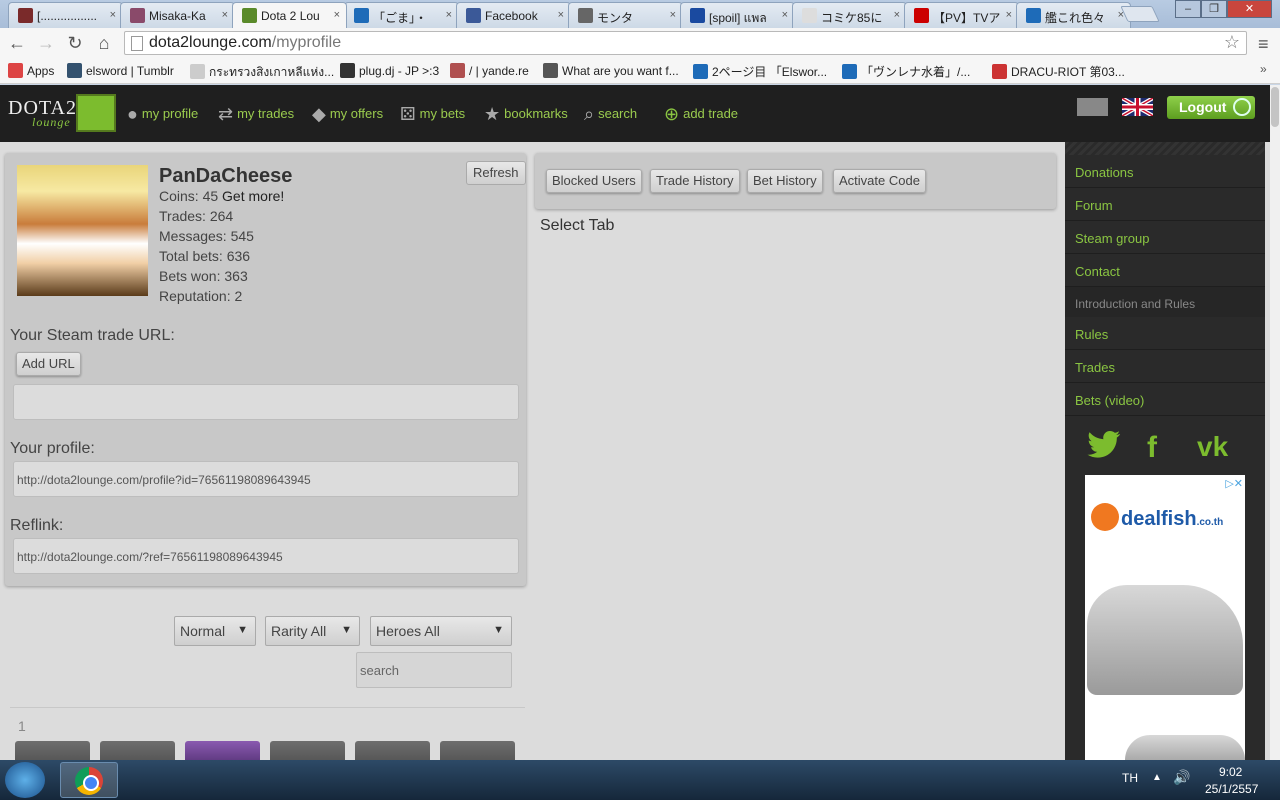 This screenshot has height=800, width=1280. Describe the element at coordinates (785, 181) in the screenshot. I see `tab-bet-history: Bet History` at that location.